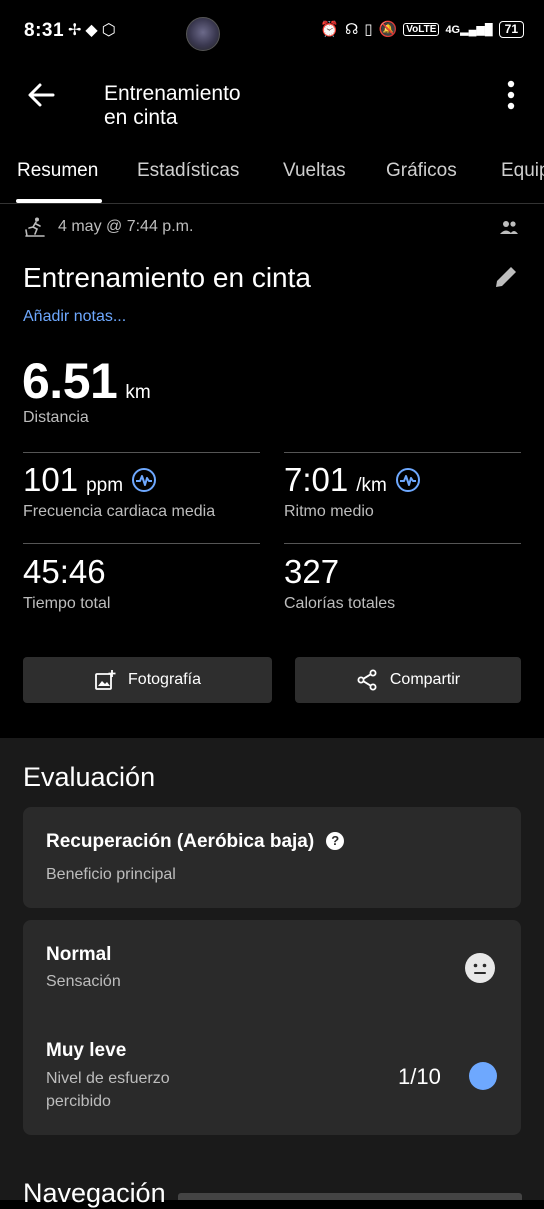  What do you see at coordinates (340, 603) in the screenshot?
I see `calories-label: Calorías totales` at bounding box center [340, 603].